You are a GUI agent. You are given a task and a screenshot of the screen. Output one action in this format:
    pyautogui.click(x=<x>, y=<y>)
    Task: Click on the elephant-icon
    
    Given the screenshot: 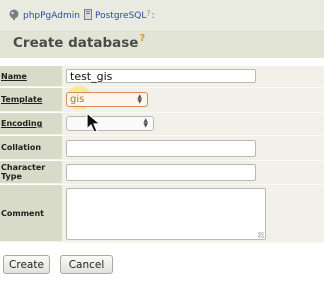 What is the action you would take?
    pyautogui.click(x=14, y=16)
    